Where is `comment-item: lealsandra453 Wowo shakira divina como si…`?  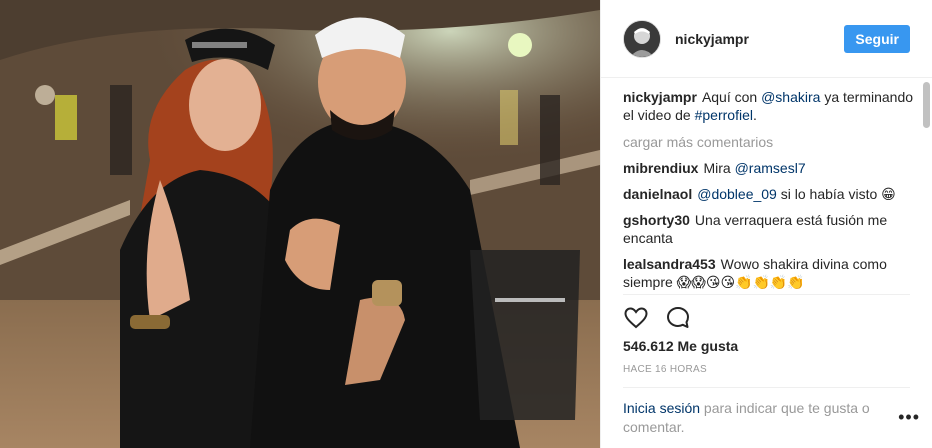 comment-item: lealsandra453 Wowo shakira divina como si… is located at coordinates (770, 273).